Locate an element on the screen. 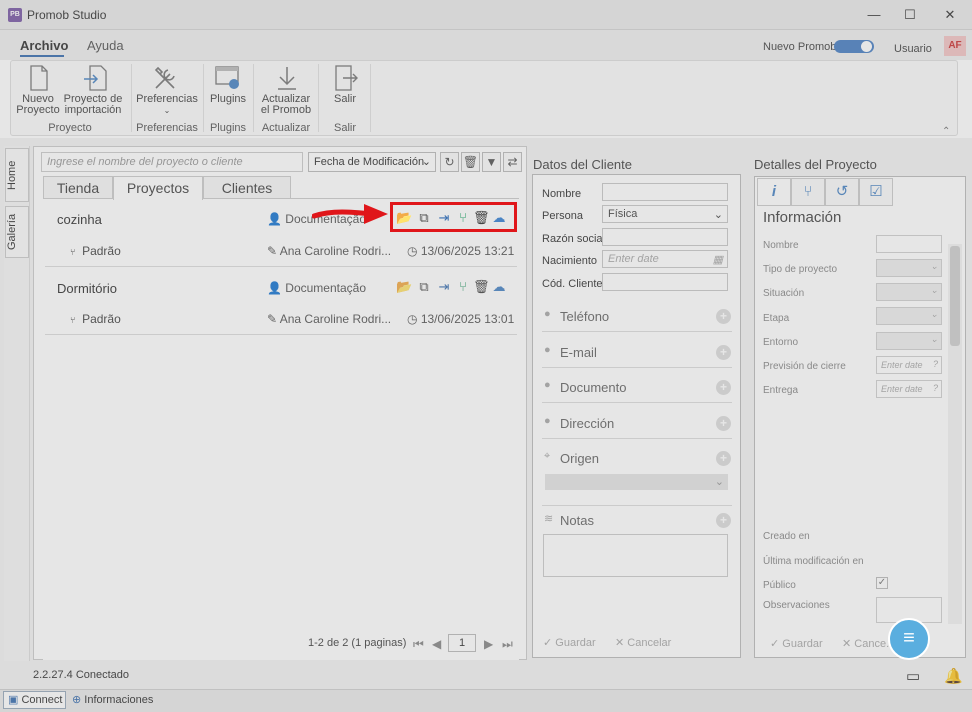 The height and width of the screenshot is (712, 972). ribbon-separator is located at coordinates (318, 98).